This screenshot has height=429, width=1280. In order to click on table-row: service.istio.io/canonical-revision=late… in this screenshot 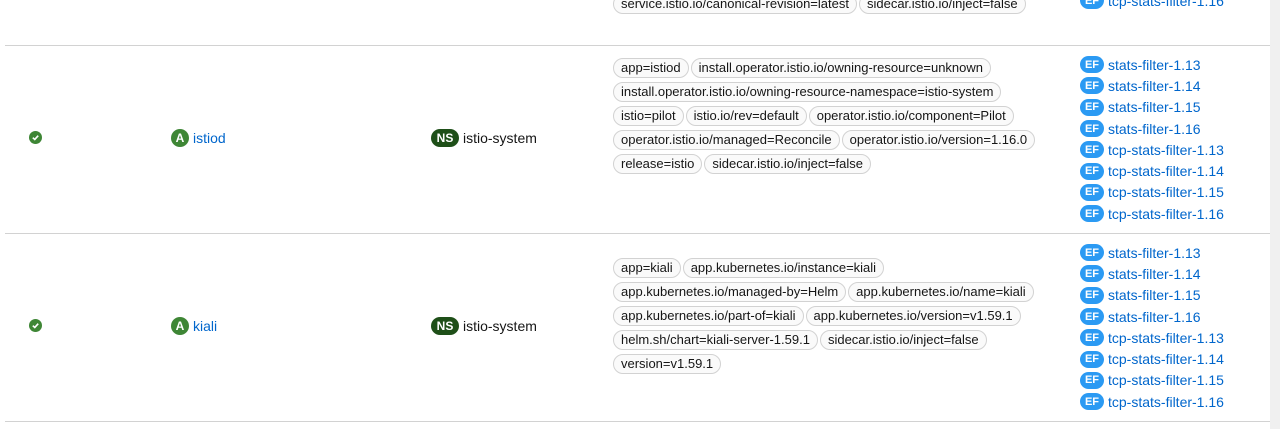, I will do `click(637, 23)`.